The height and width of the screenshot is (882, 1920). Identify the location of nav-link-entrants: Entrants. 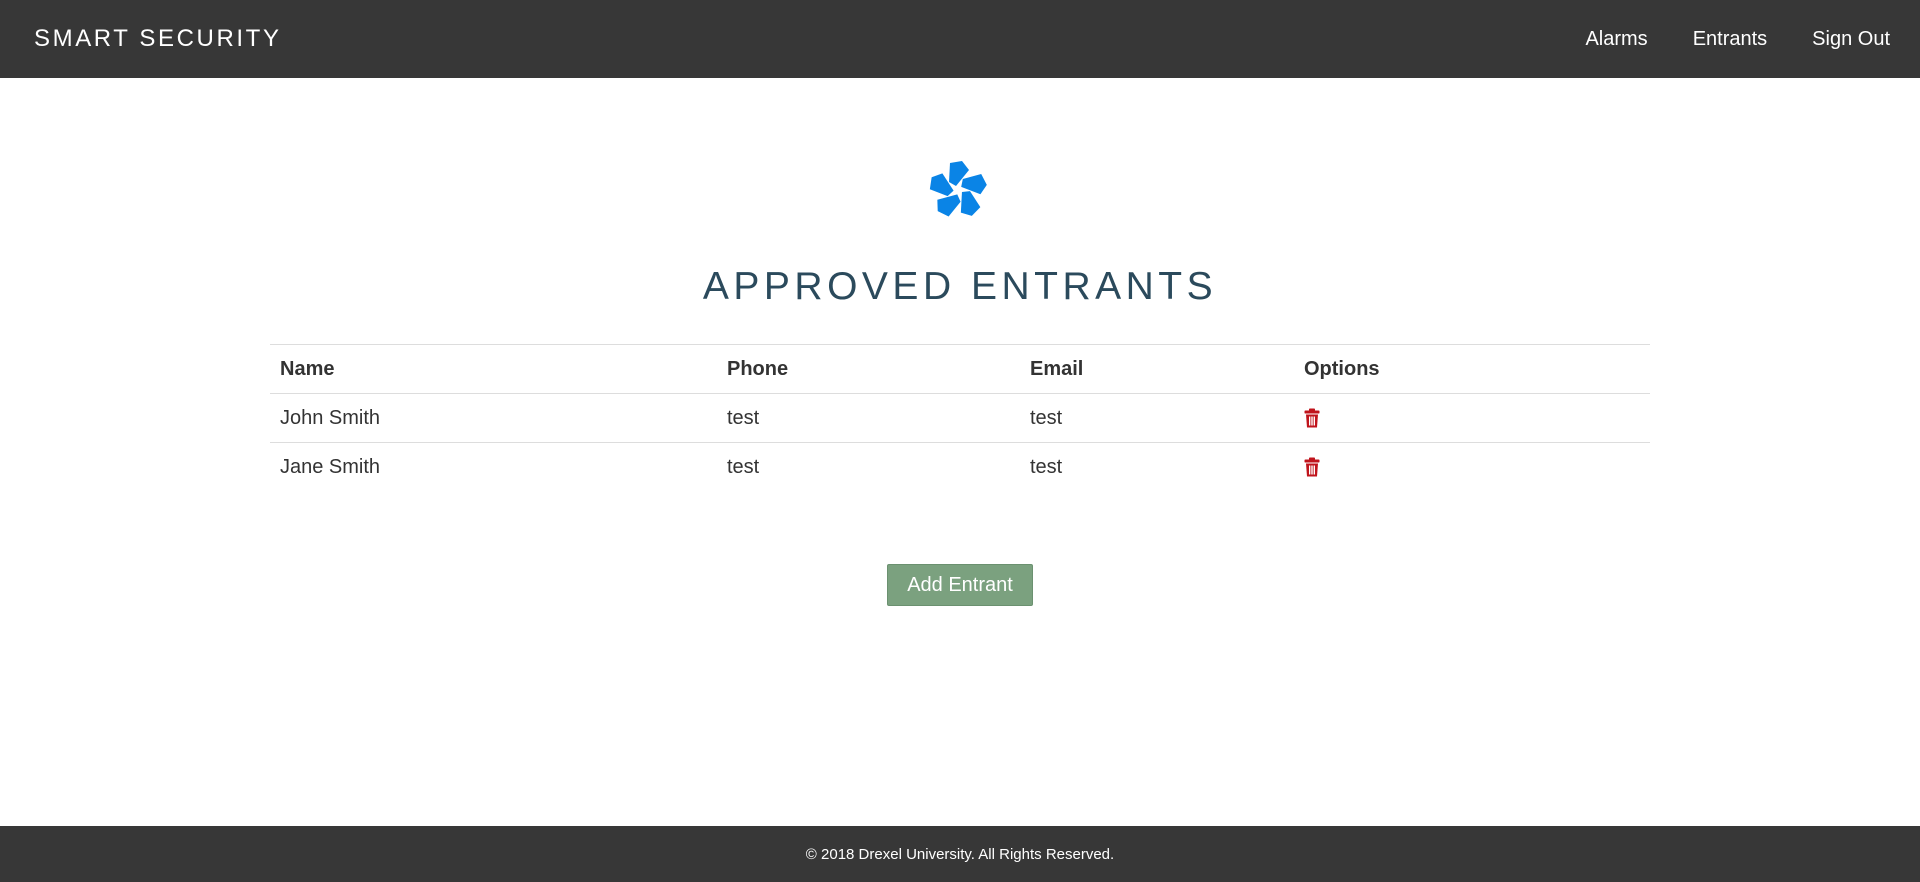
(1730, 39).